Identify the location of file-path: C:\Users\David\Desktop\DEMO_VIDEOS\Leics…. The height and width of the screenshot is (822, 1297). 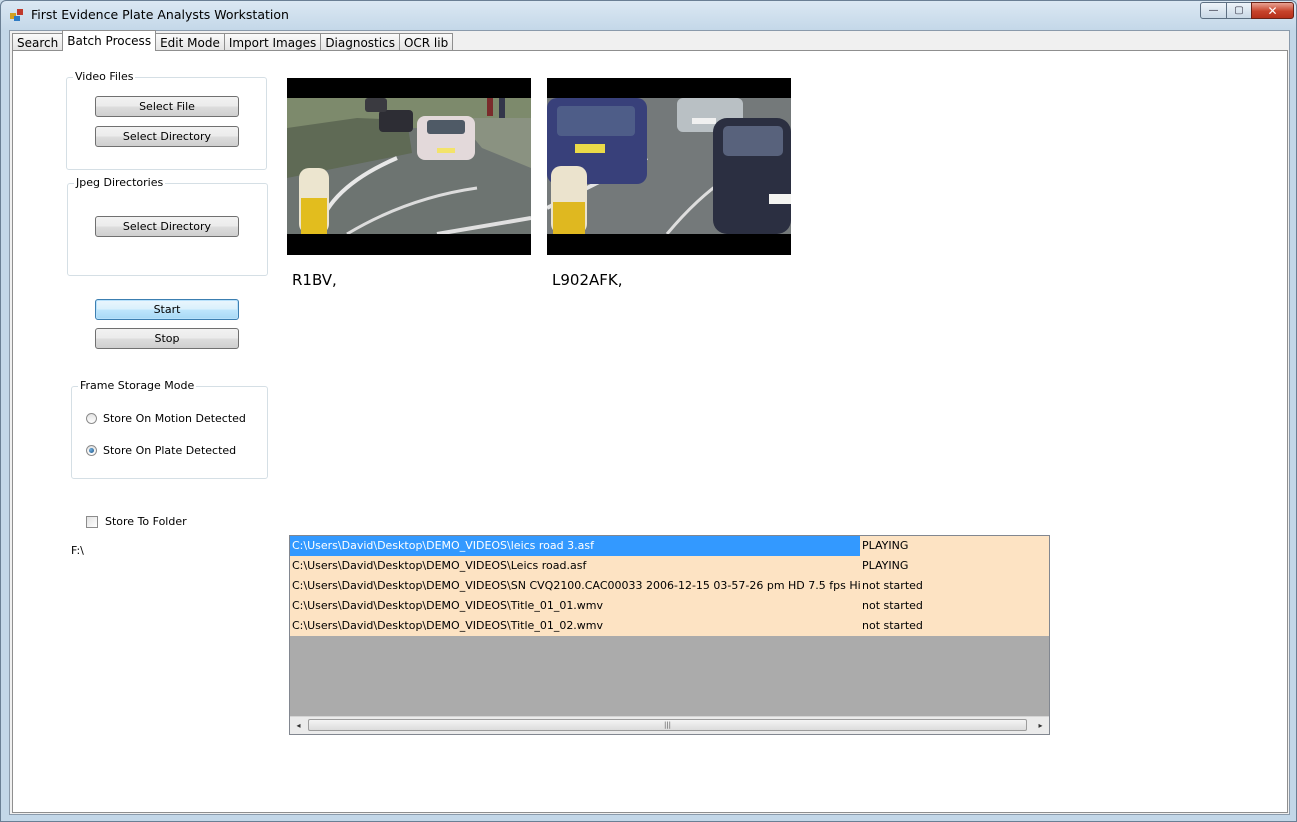
(439, 565).